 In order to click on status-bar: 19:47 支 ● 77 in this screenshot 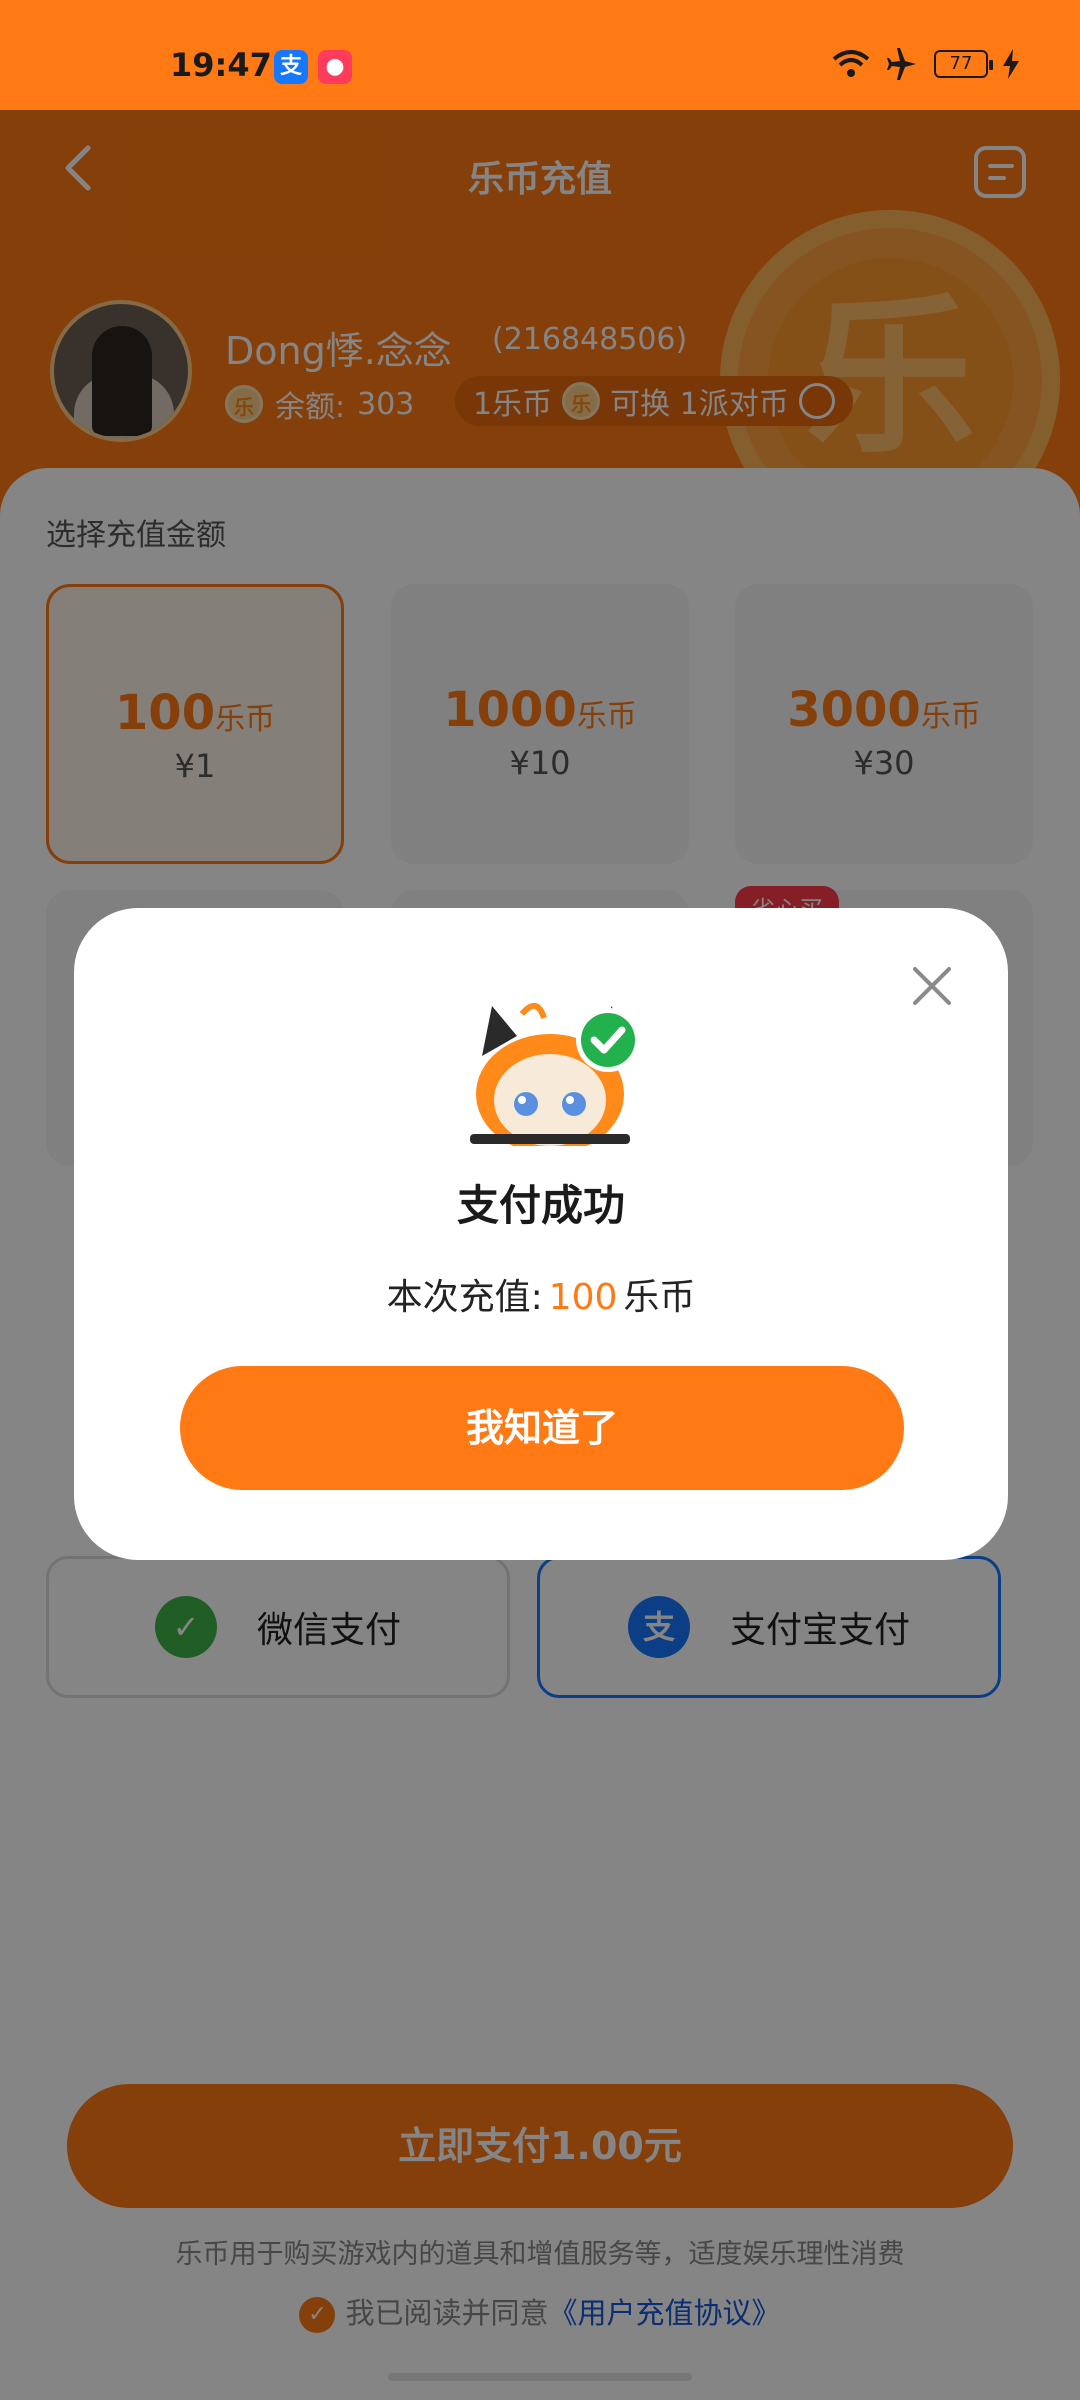, I will do `click(540, 55)`.